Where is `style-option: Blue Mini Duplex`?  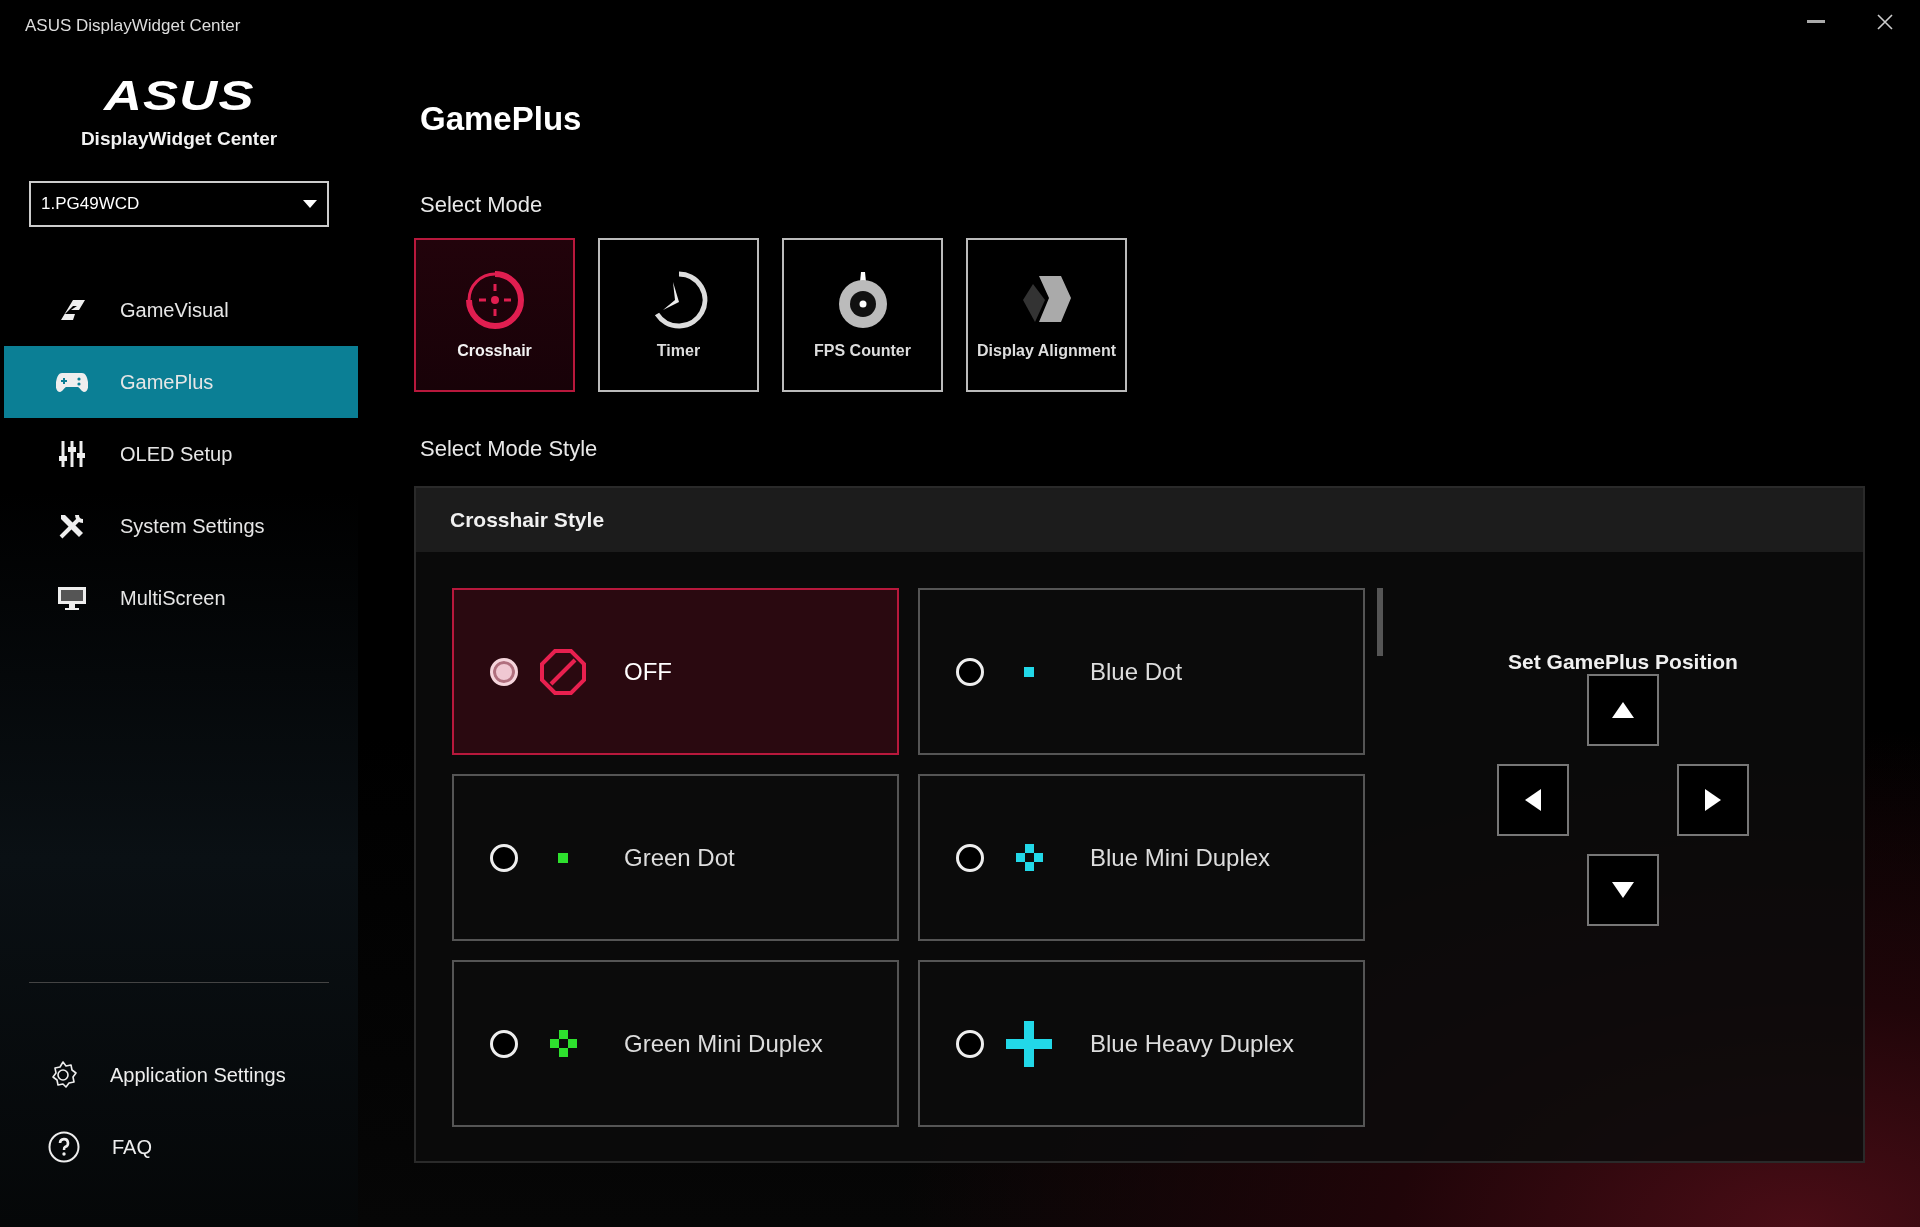 style-option: Blue Mini Duplex is located at coordinates (1141, 857).